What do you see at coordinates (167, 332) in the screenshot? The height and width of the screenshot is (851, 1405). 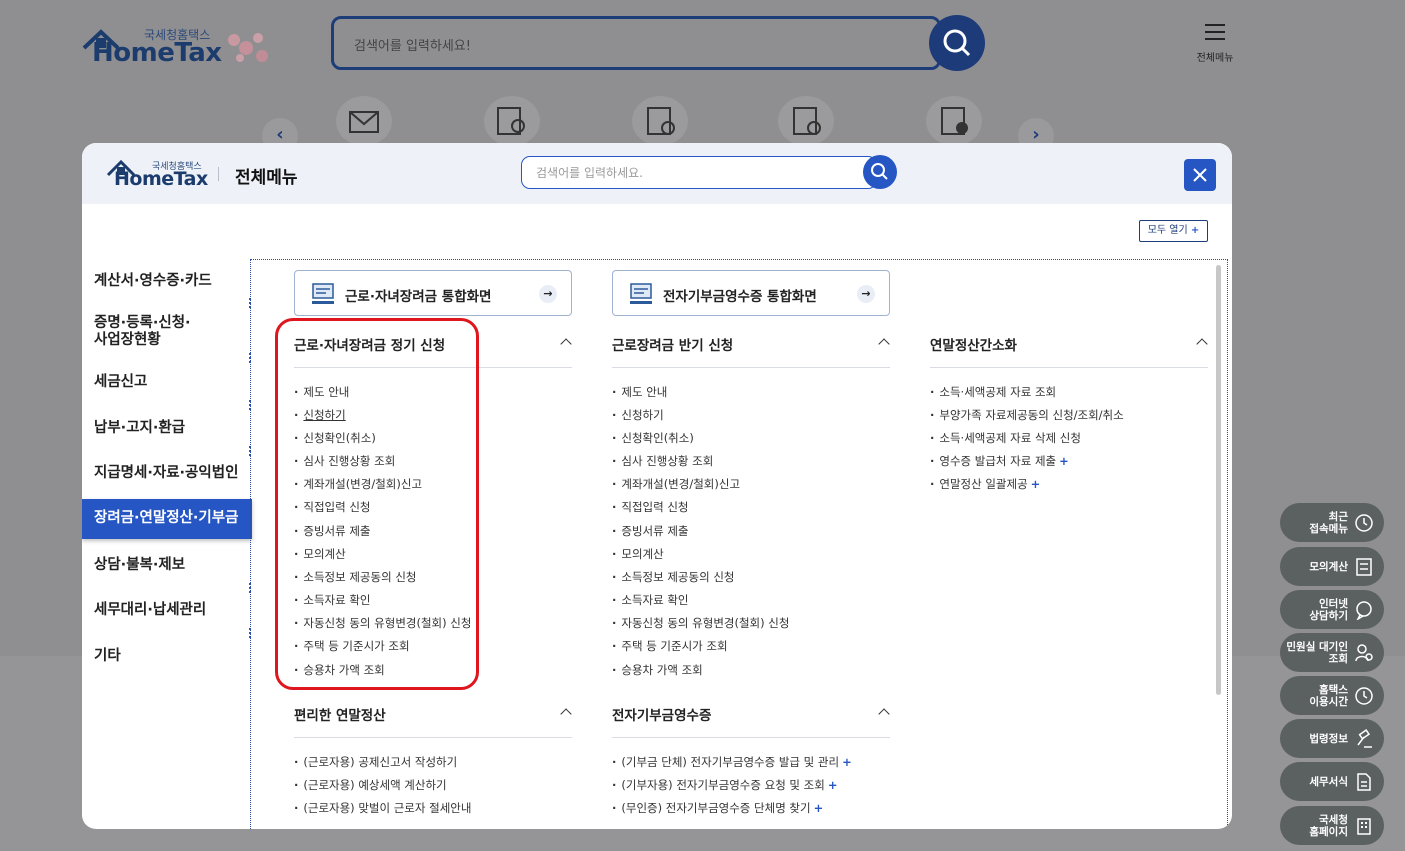 I see `sidebar-item-certificate: 증명·등록·신청· 사업장현황` at bounding box center [167, 332].